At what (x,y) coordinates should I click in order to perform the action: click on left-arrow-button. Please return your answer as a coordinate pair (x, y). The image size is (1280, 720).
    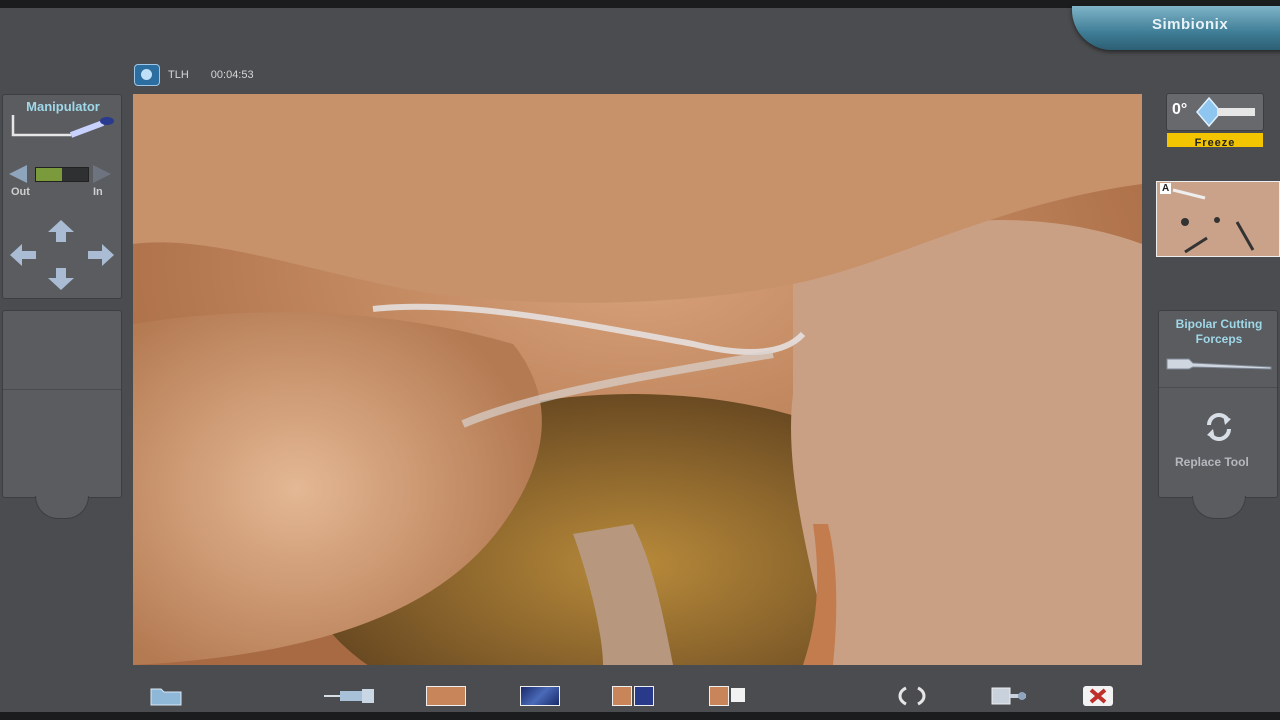
    Looking at the image, I should click on (23, 255).